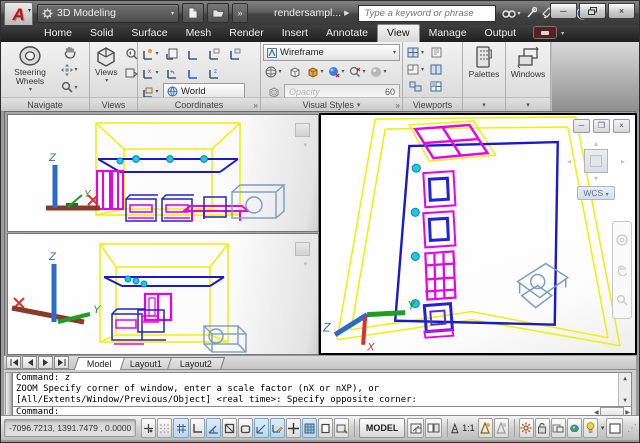  What do you see at coordinates (150, 72) in the screenshot?
I see `ucs-x-button: x ▾` at bounding box center [150, 72].